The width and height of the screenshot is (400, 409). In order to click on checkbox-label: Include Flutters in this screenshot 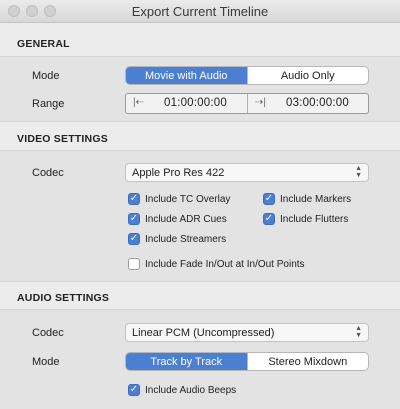, I will do `click(314, 219)`.